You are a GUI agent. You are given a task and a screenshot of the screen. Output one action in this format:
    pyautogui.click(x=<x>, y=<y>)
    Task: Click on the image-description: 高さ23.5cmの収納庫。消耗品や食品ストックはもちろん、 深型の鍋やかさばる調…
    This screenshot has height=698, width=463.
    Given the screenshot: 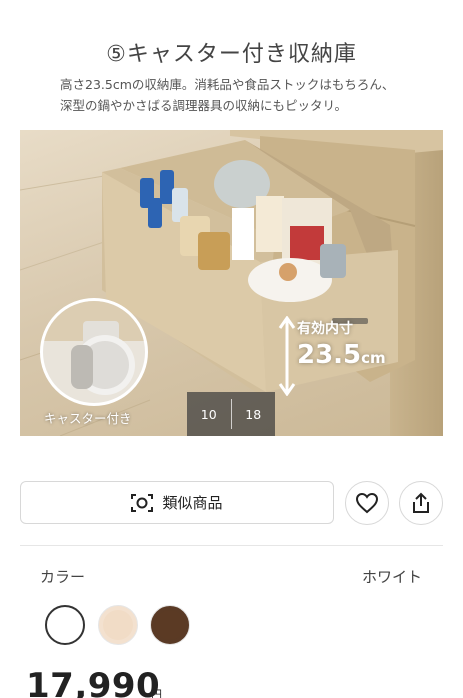 What is the action you would take?
    pyautogui.click(x=250, y=95)
    